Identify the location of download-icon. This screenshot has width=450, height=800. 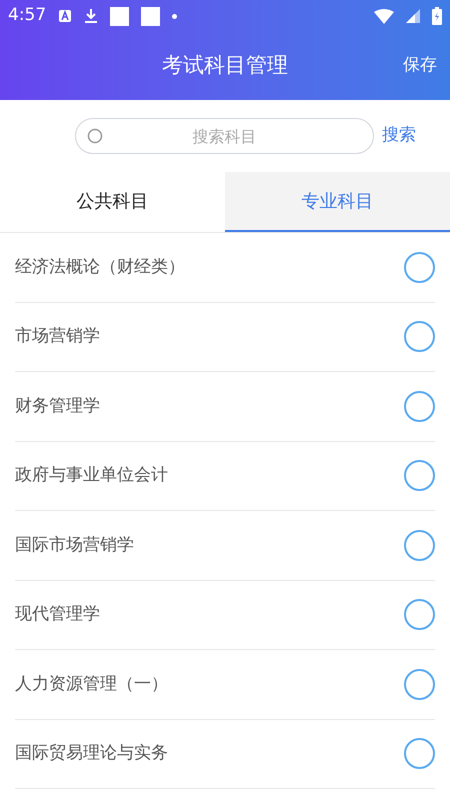
(91, 16).